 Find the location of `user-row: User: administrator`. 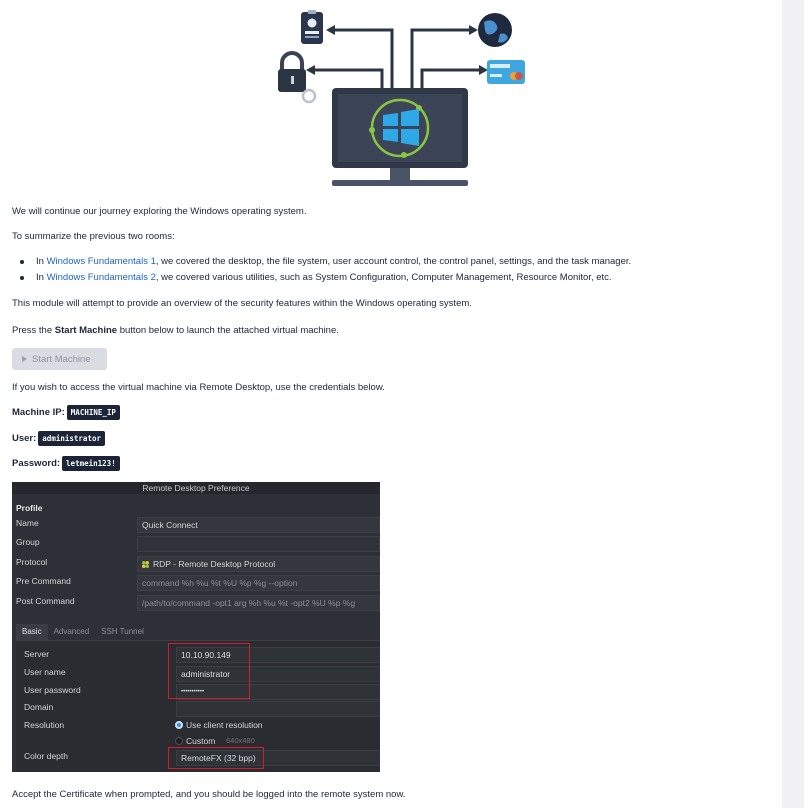

user-row: User: administrator is located at coordinates (58, 438).